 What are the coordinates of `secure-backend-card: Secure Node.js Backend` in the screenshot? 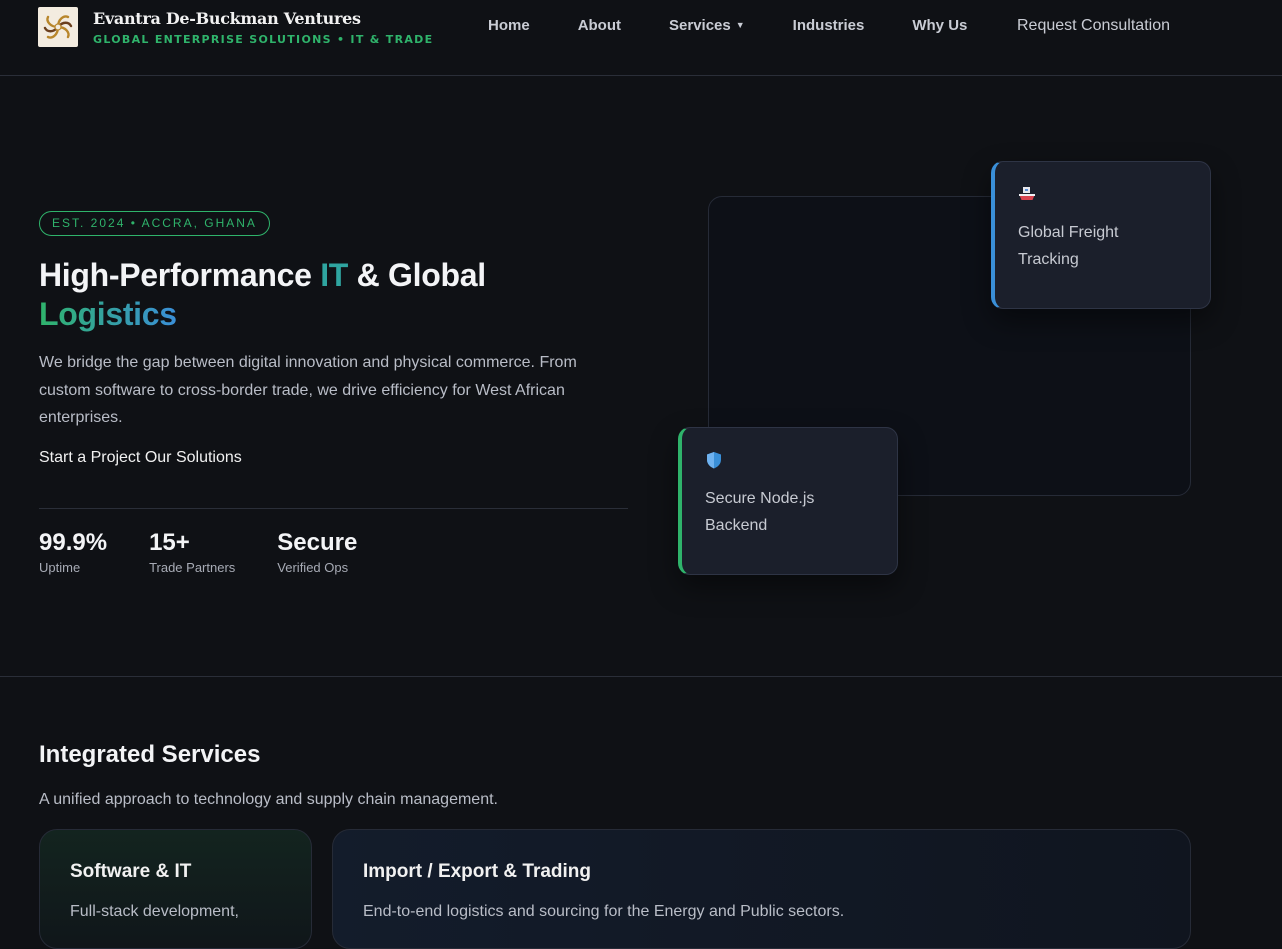 It's located at (788, 501).